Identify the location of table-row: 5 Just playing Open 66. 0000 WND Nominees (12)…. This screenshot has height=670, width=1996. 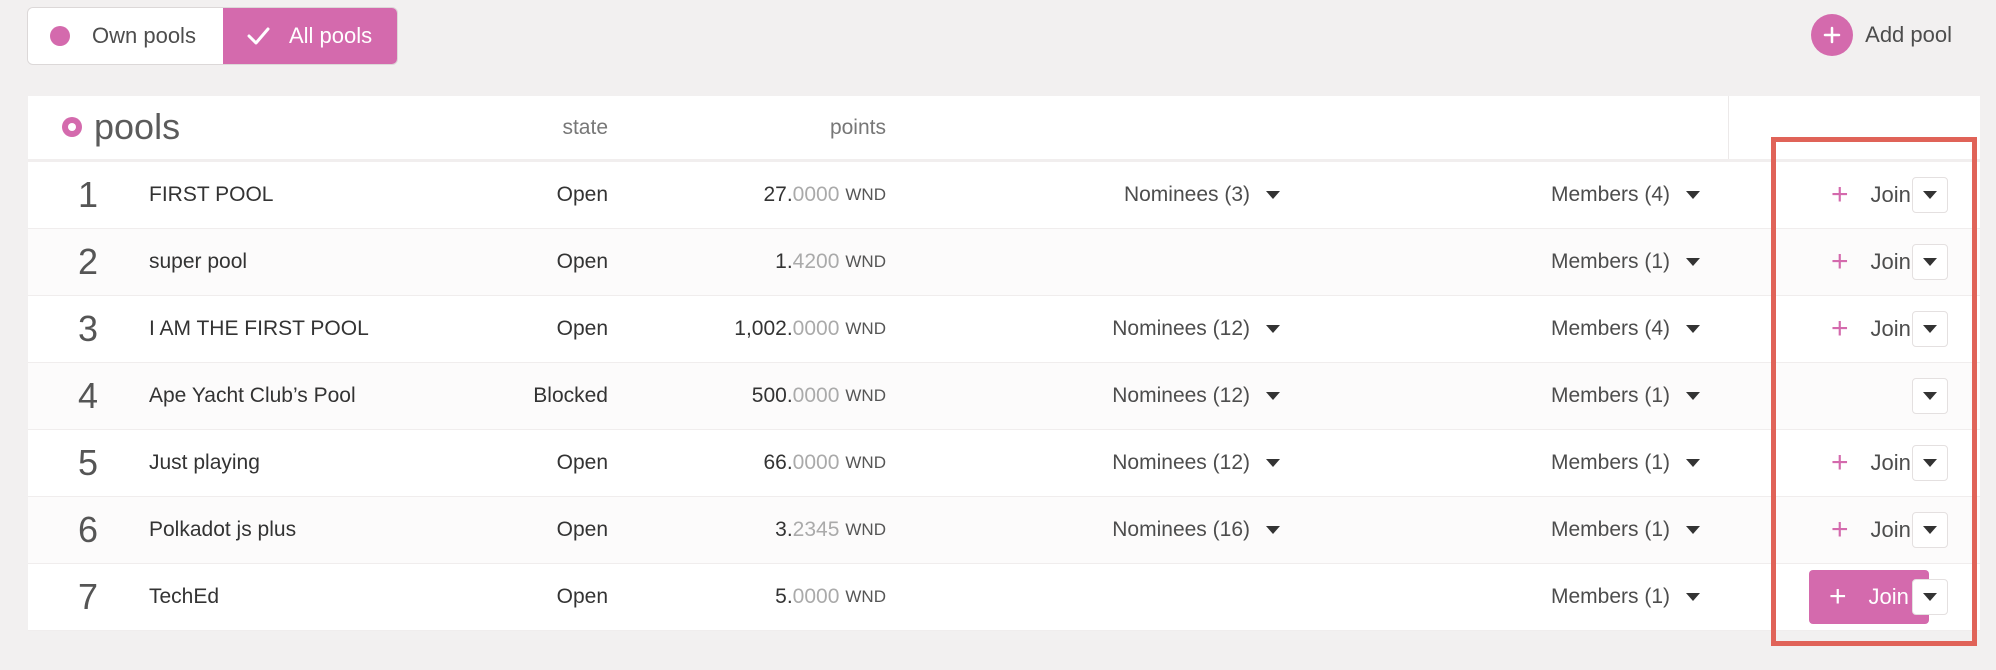
(1004, 463).